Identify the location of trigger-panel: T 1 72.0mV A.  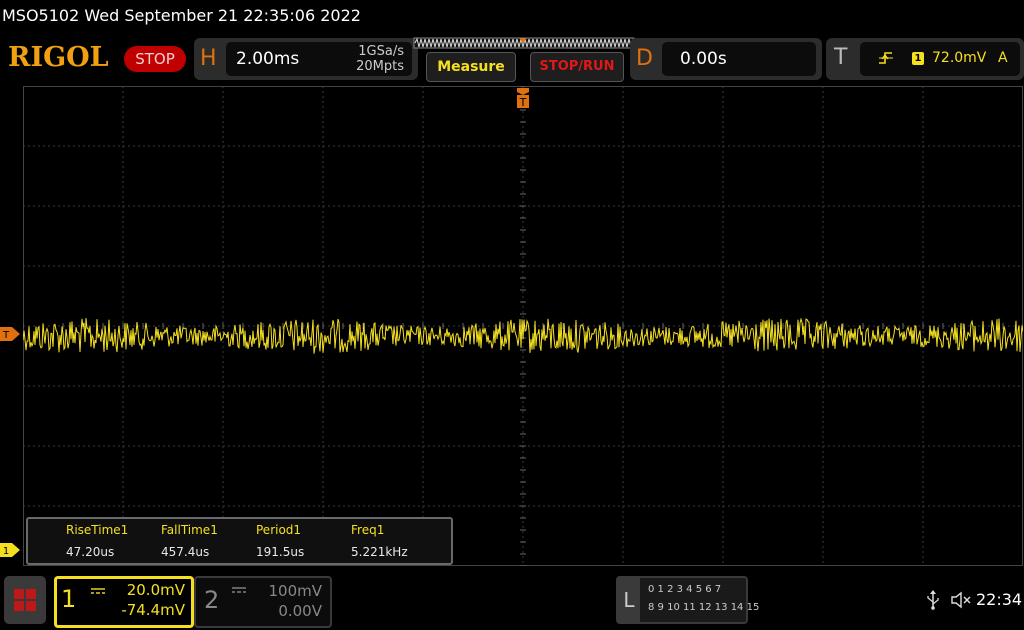
(925, 59).